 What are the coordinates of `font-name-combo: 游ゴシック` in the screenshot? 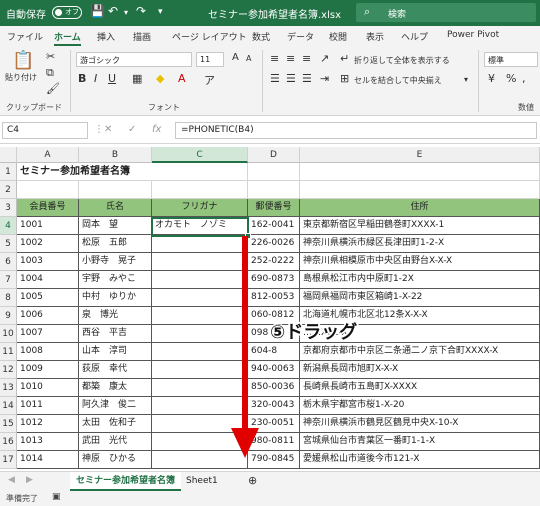 It's located at (134, 59).